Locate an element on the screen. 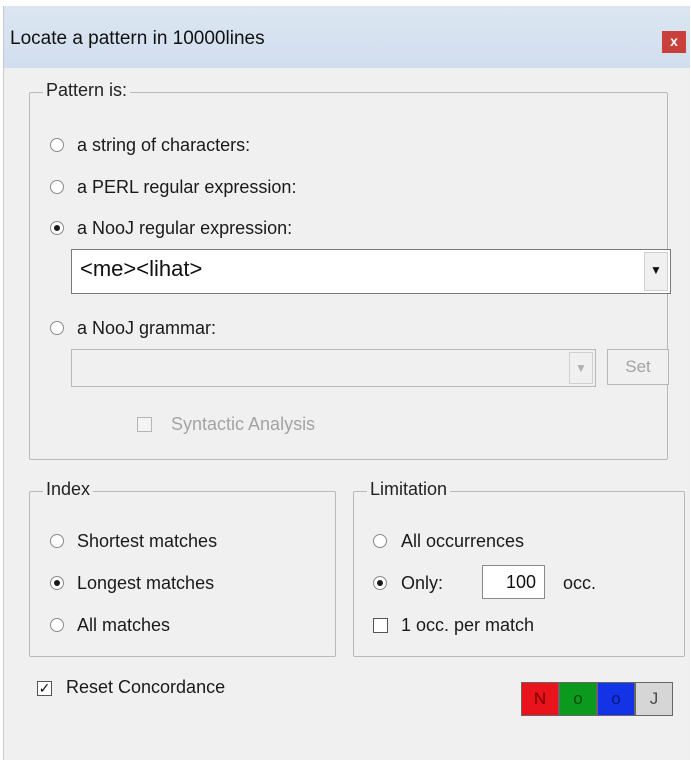 The image size is (691, 760). occurrence-count-input: 100 is located at coordinates (513, 582).